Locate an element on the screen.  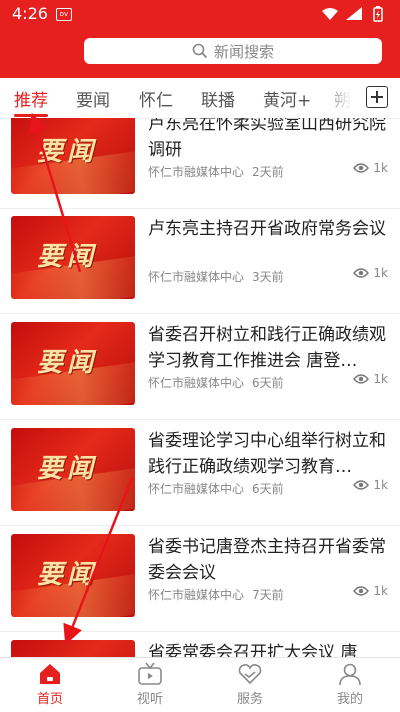
news-meta: 怀仁市融媒体中心 3天前 is located at coordinates (216, 276).